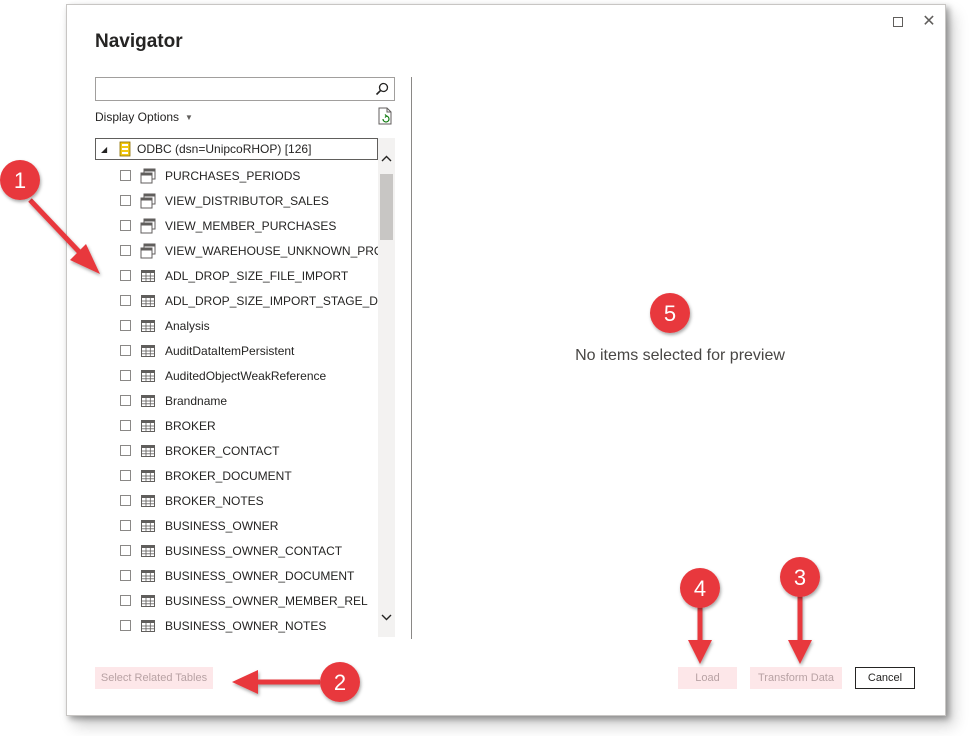  What do you see at coordinates (231, 89) in the screenshot?
I see `search-input` at bounding box center [231, 89].